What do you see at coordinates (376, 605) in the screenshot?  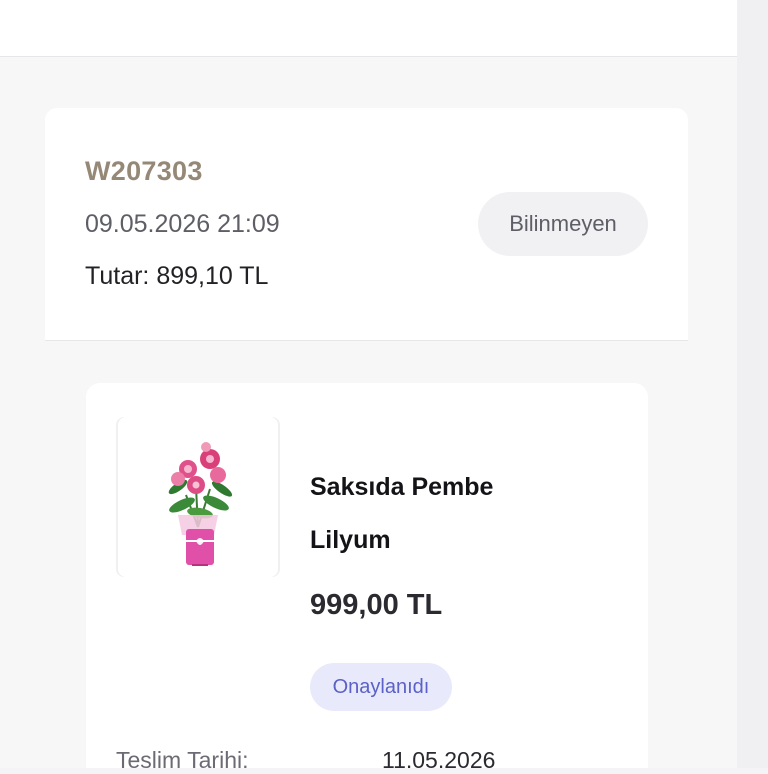 I see `product-price: 999,00 TL` at bounding box center [376, 605].